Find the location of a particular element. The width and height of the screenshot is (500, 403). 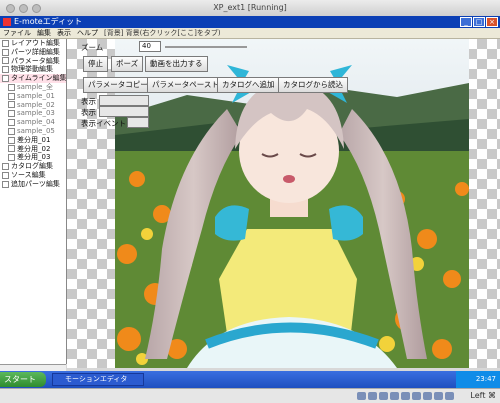

taskbar-item-motion-editor: モーションエディタ is located at coordinates (98, 379).